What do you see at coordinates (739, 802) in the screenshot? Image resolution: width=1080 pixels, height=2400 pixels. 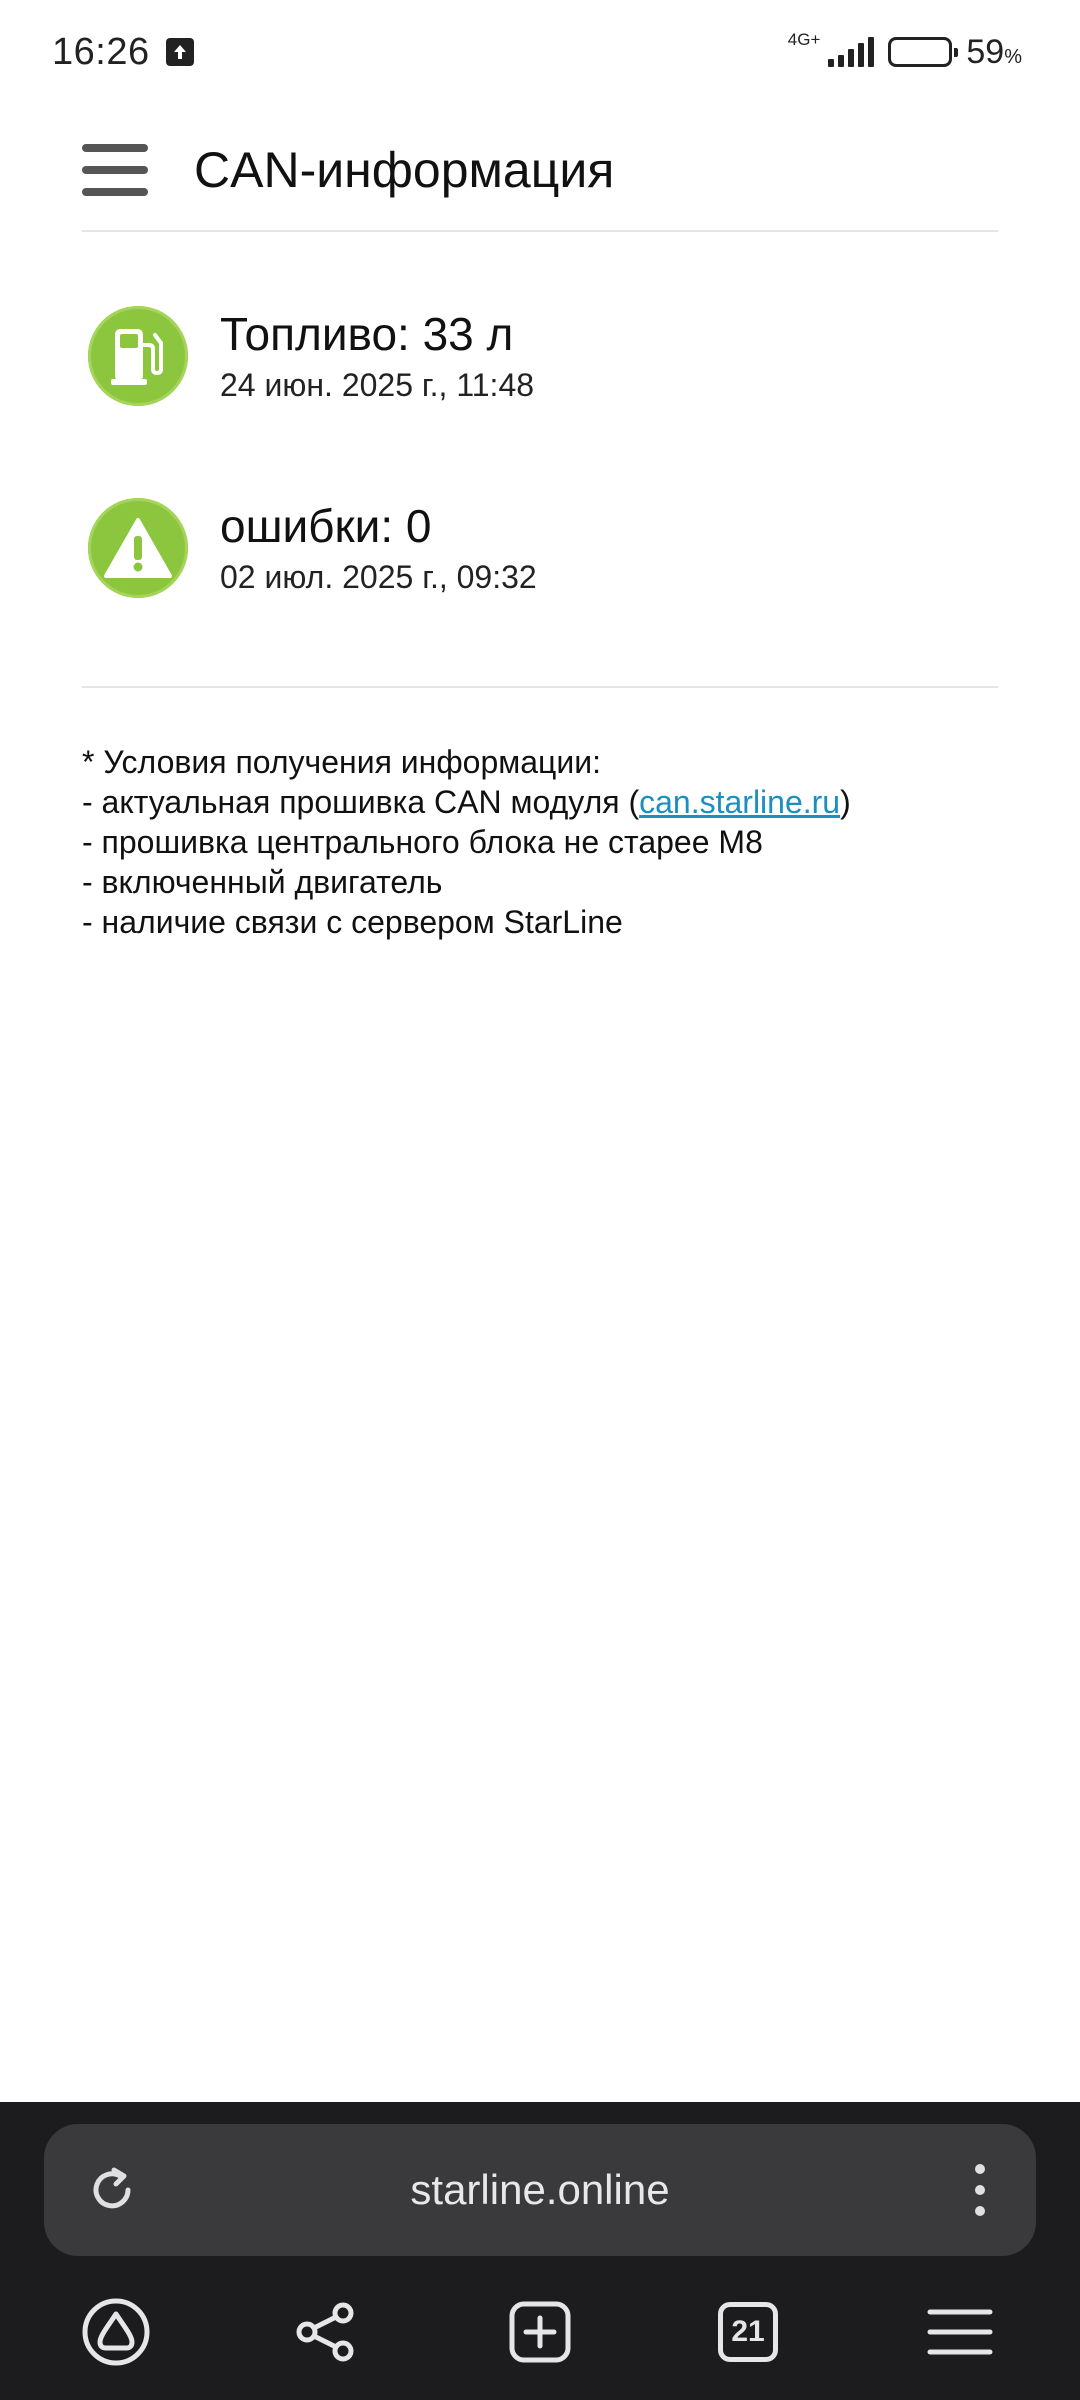 I see `can-starline-link: can.starline.ru` at bounding box center [739, 802].